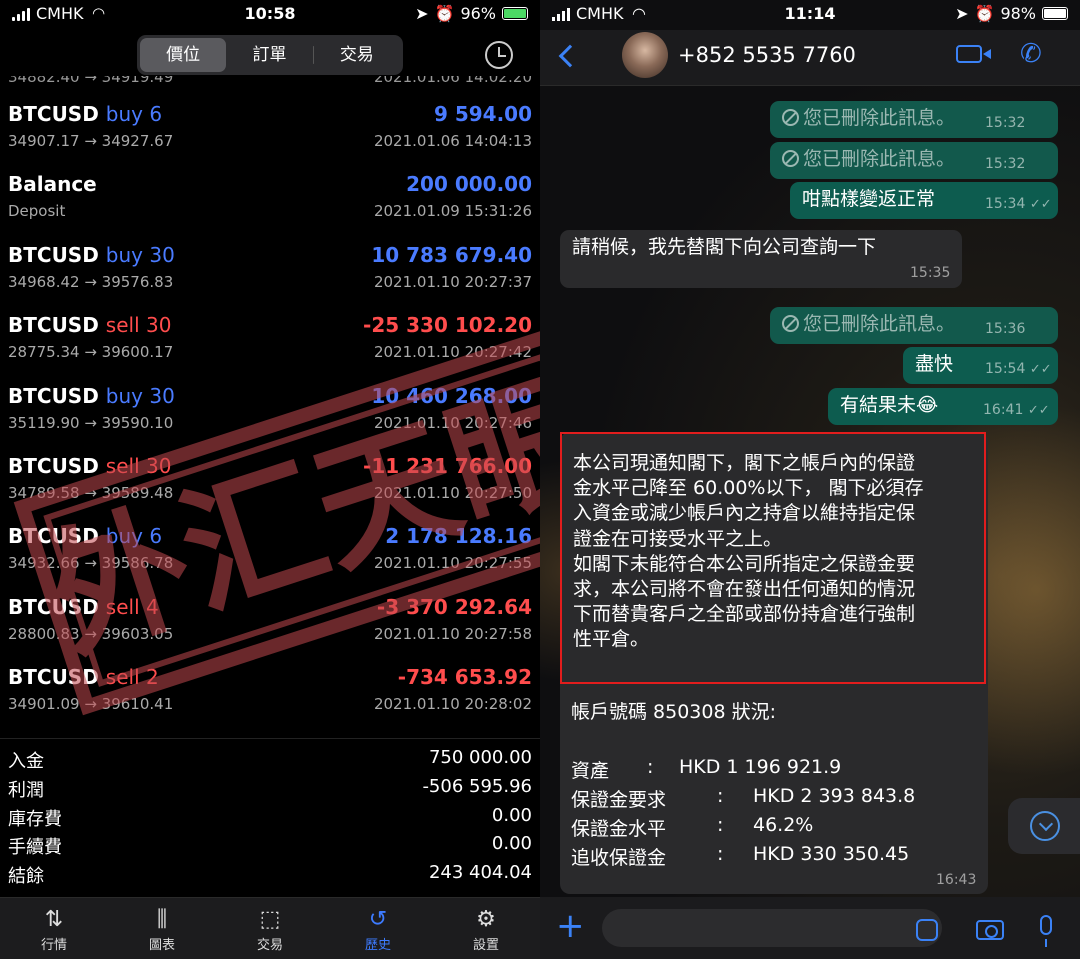 The height and width of the screenshot is (959, 1080). Describe the element at coordinates (984, 13) in the screenshot. I see `alarm-icon: ⏰` at that location.